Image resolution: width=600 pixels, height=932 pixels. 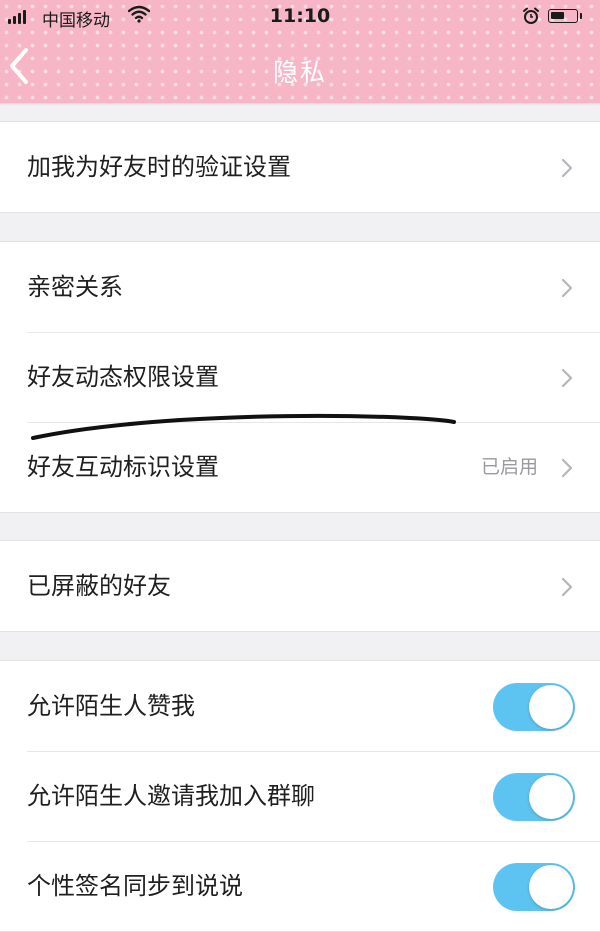 I want to click on row-label: 加我为好友时的验证设置, so click(x=159, y=167).